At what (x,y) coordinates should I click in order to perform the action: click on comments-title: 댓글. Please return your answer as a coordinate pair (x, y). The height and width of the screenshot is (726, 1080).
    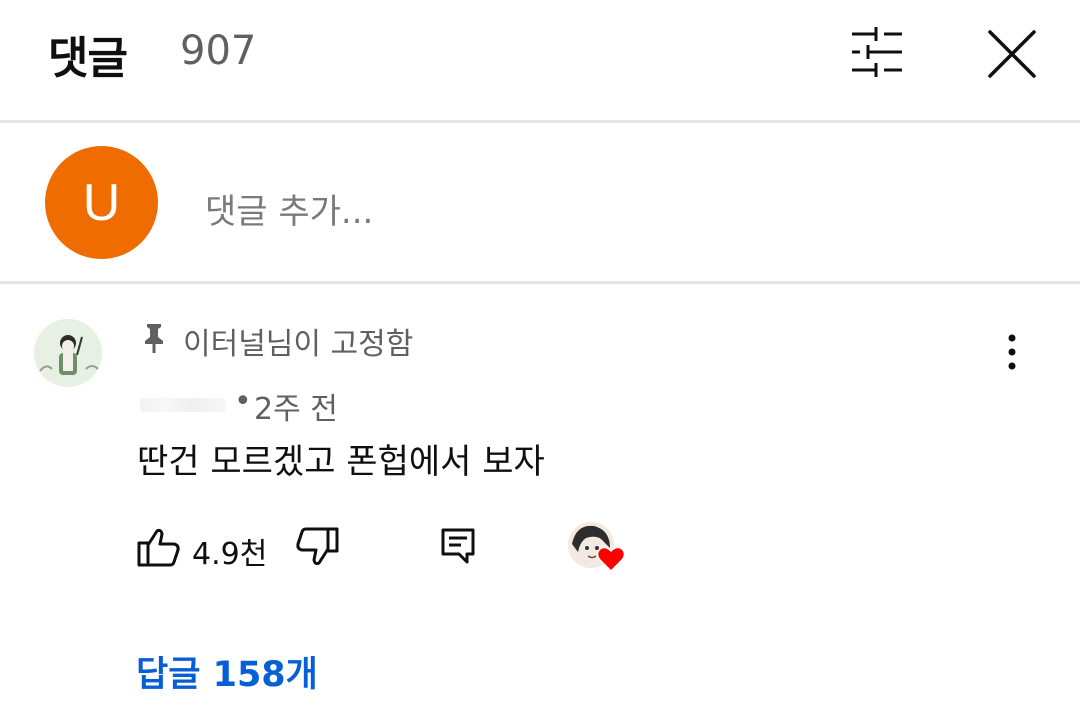
    Looking at the image, I should click on (88, 58).